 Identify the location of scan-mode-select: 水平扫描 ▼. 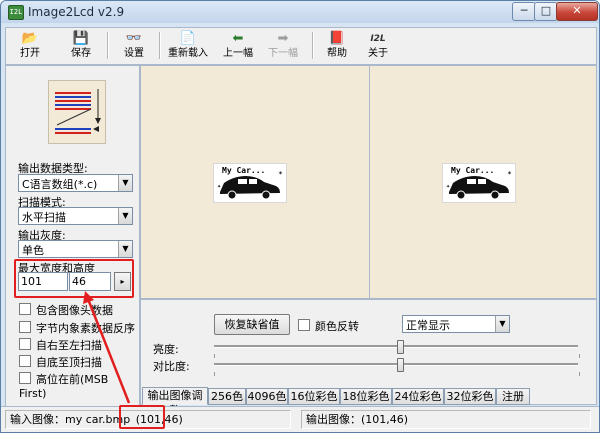
(75, 216).